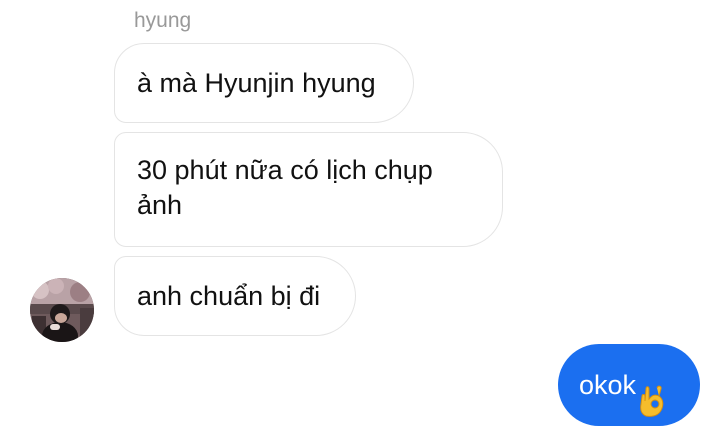 The width and height of the screenshot is (719, 442). What do you see at coordinates (163, 20) in the screenshot?
I see `sender-name: hyung` at bounding box center [163, 20].